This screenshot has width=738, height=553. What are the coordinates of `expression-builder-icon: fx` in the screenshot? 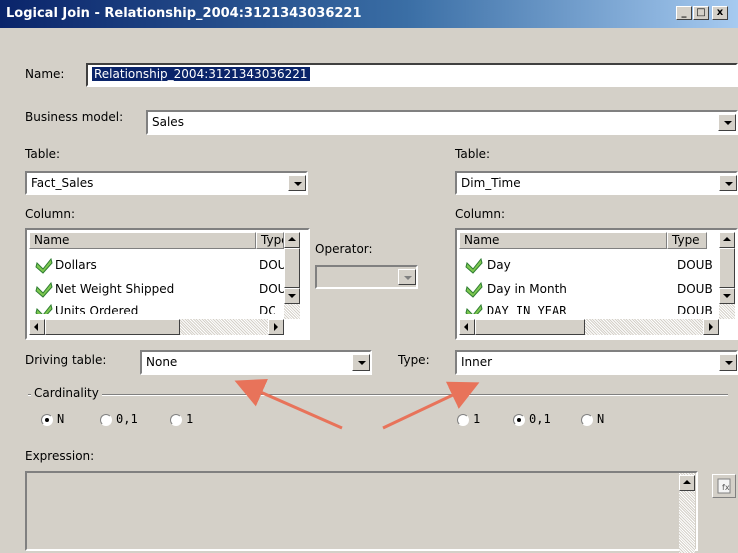 It's located at (724, 486).